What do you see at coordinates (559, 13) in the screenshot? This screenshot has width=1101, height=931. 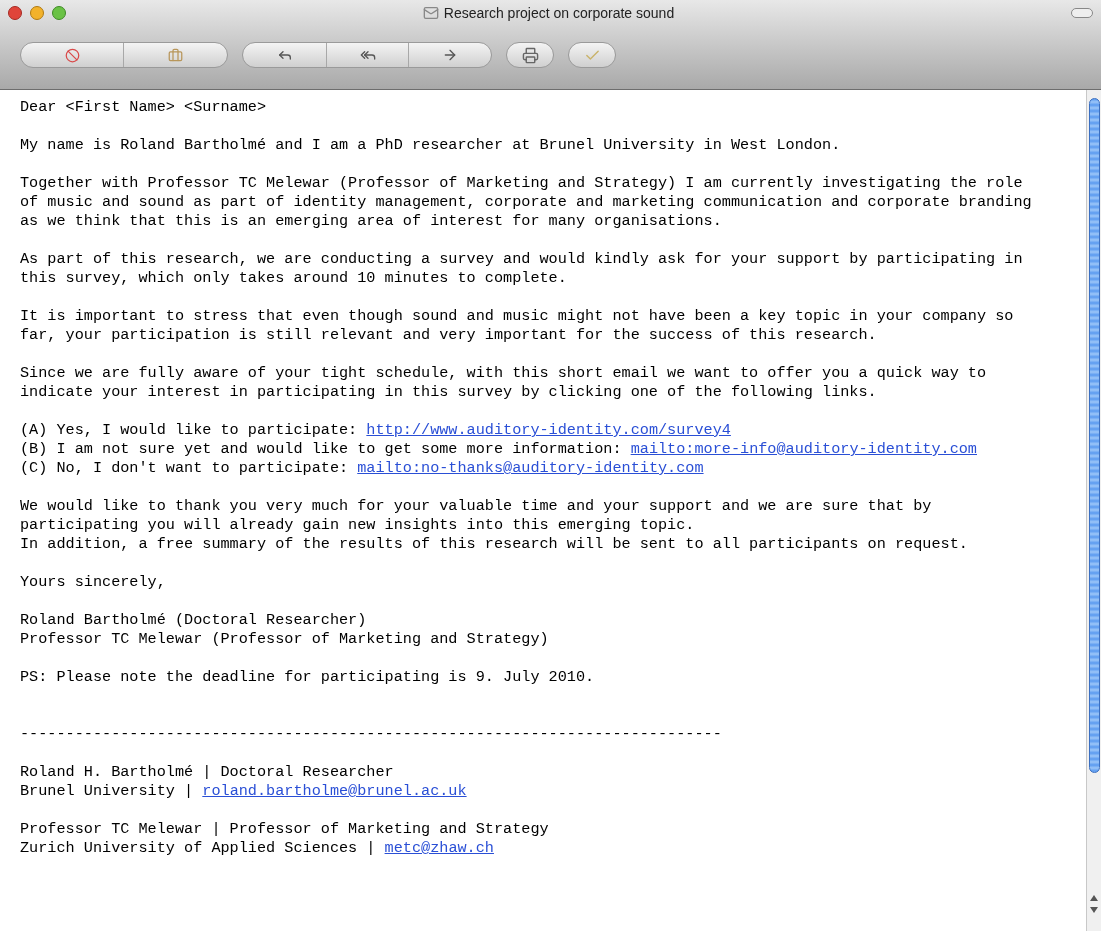 I see `window-title: Research project on corporate sound` at bounding box center [559, 13].